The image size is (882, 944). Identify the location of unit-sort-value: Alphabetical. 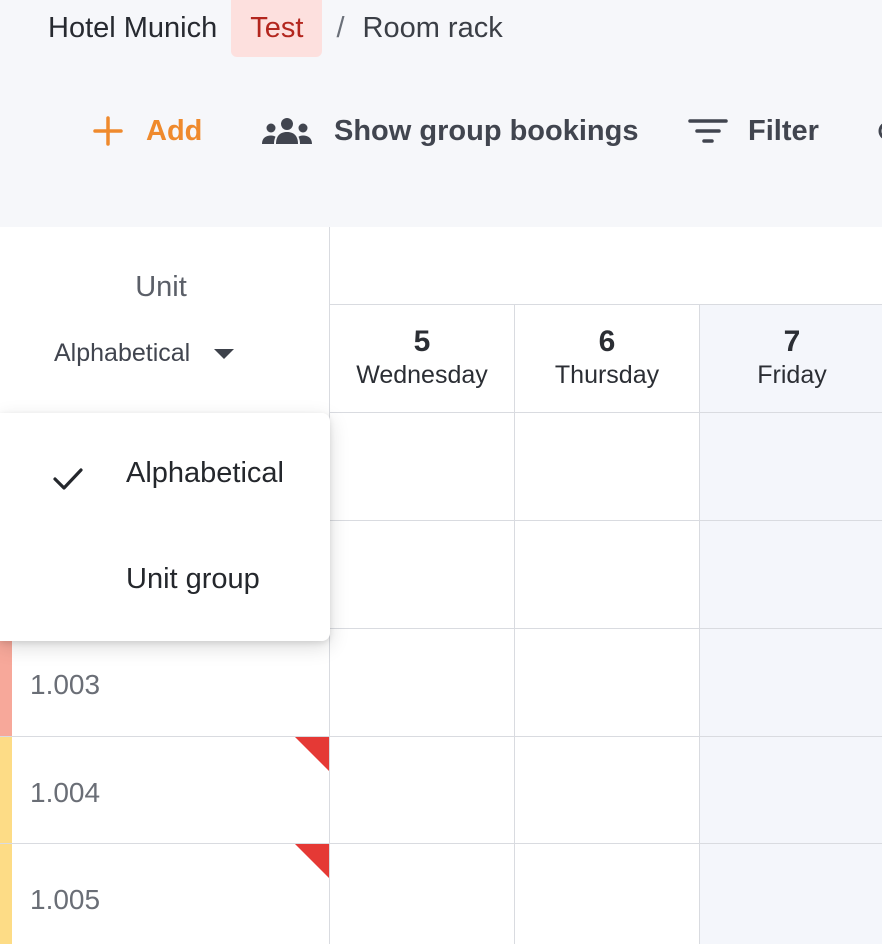
(122, 353).